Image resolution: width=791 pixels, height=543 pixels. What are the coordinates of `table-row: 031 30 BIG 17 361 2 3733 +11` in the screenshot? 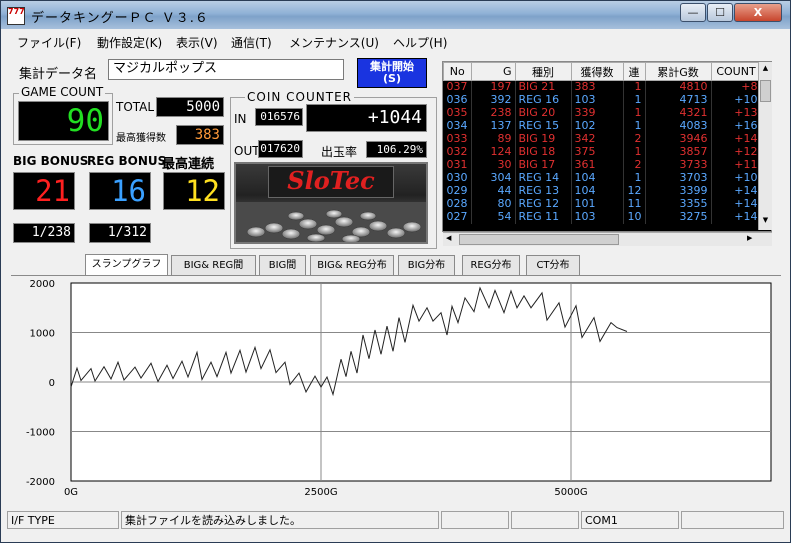 It's located at (602, 165).